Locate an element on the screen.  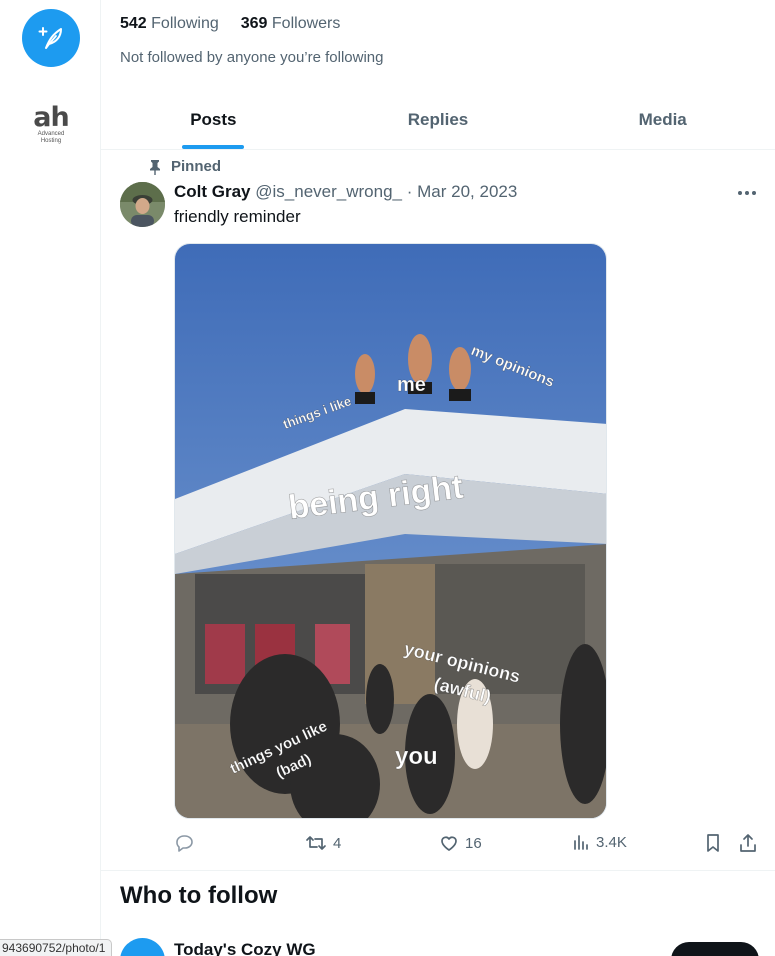
followers-label: Followers is located at coordinates (306, 23).